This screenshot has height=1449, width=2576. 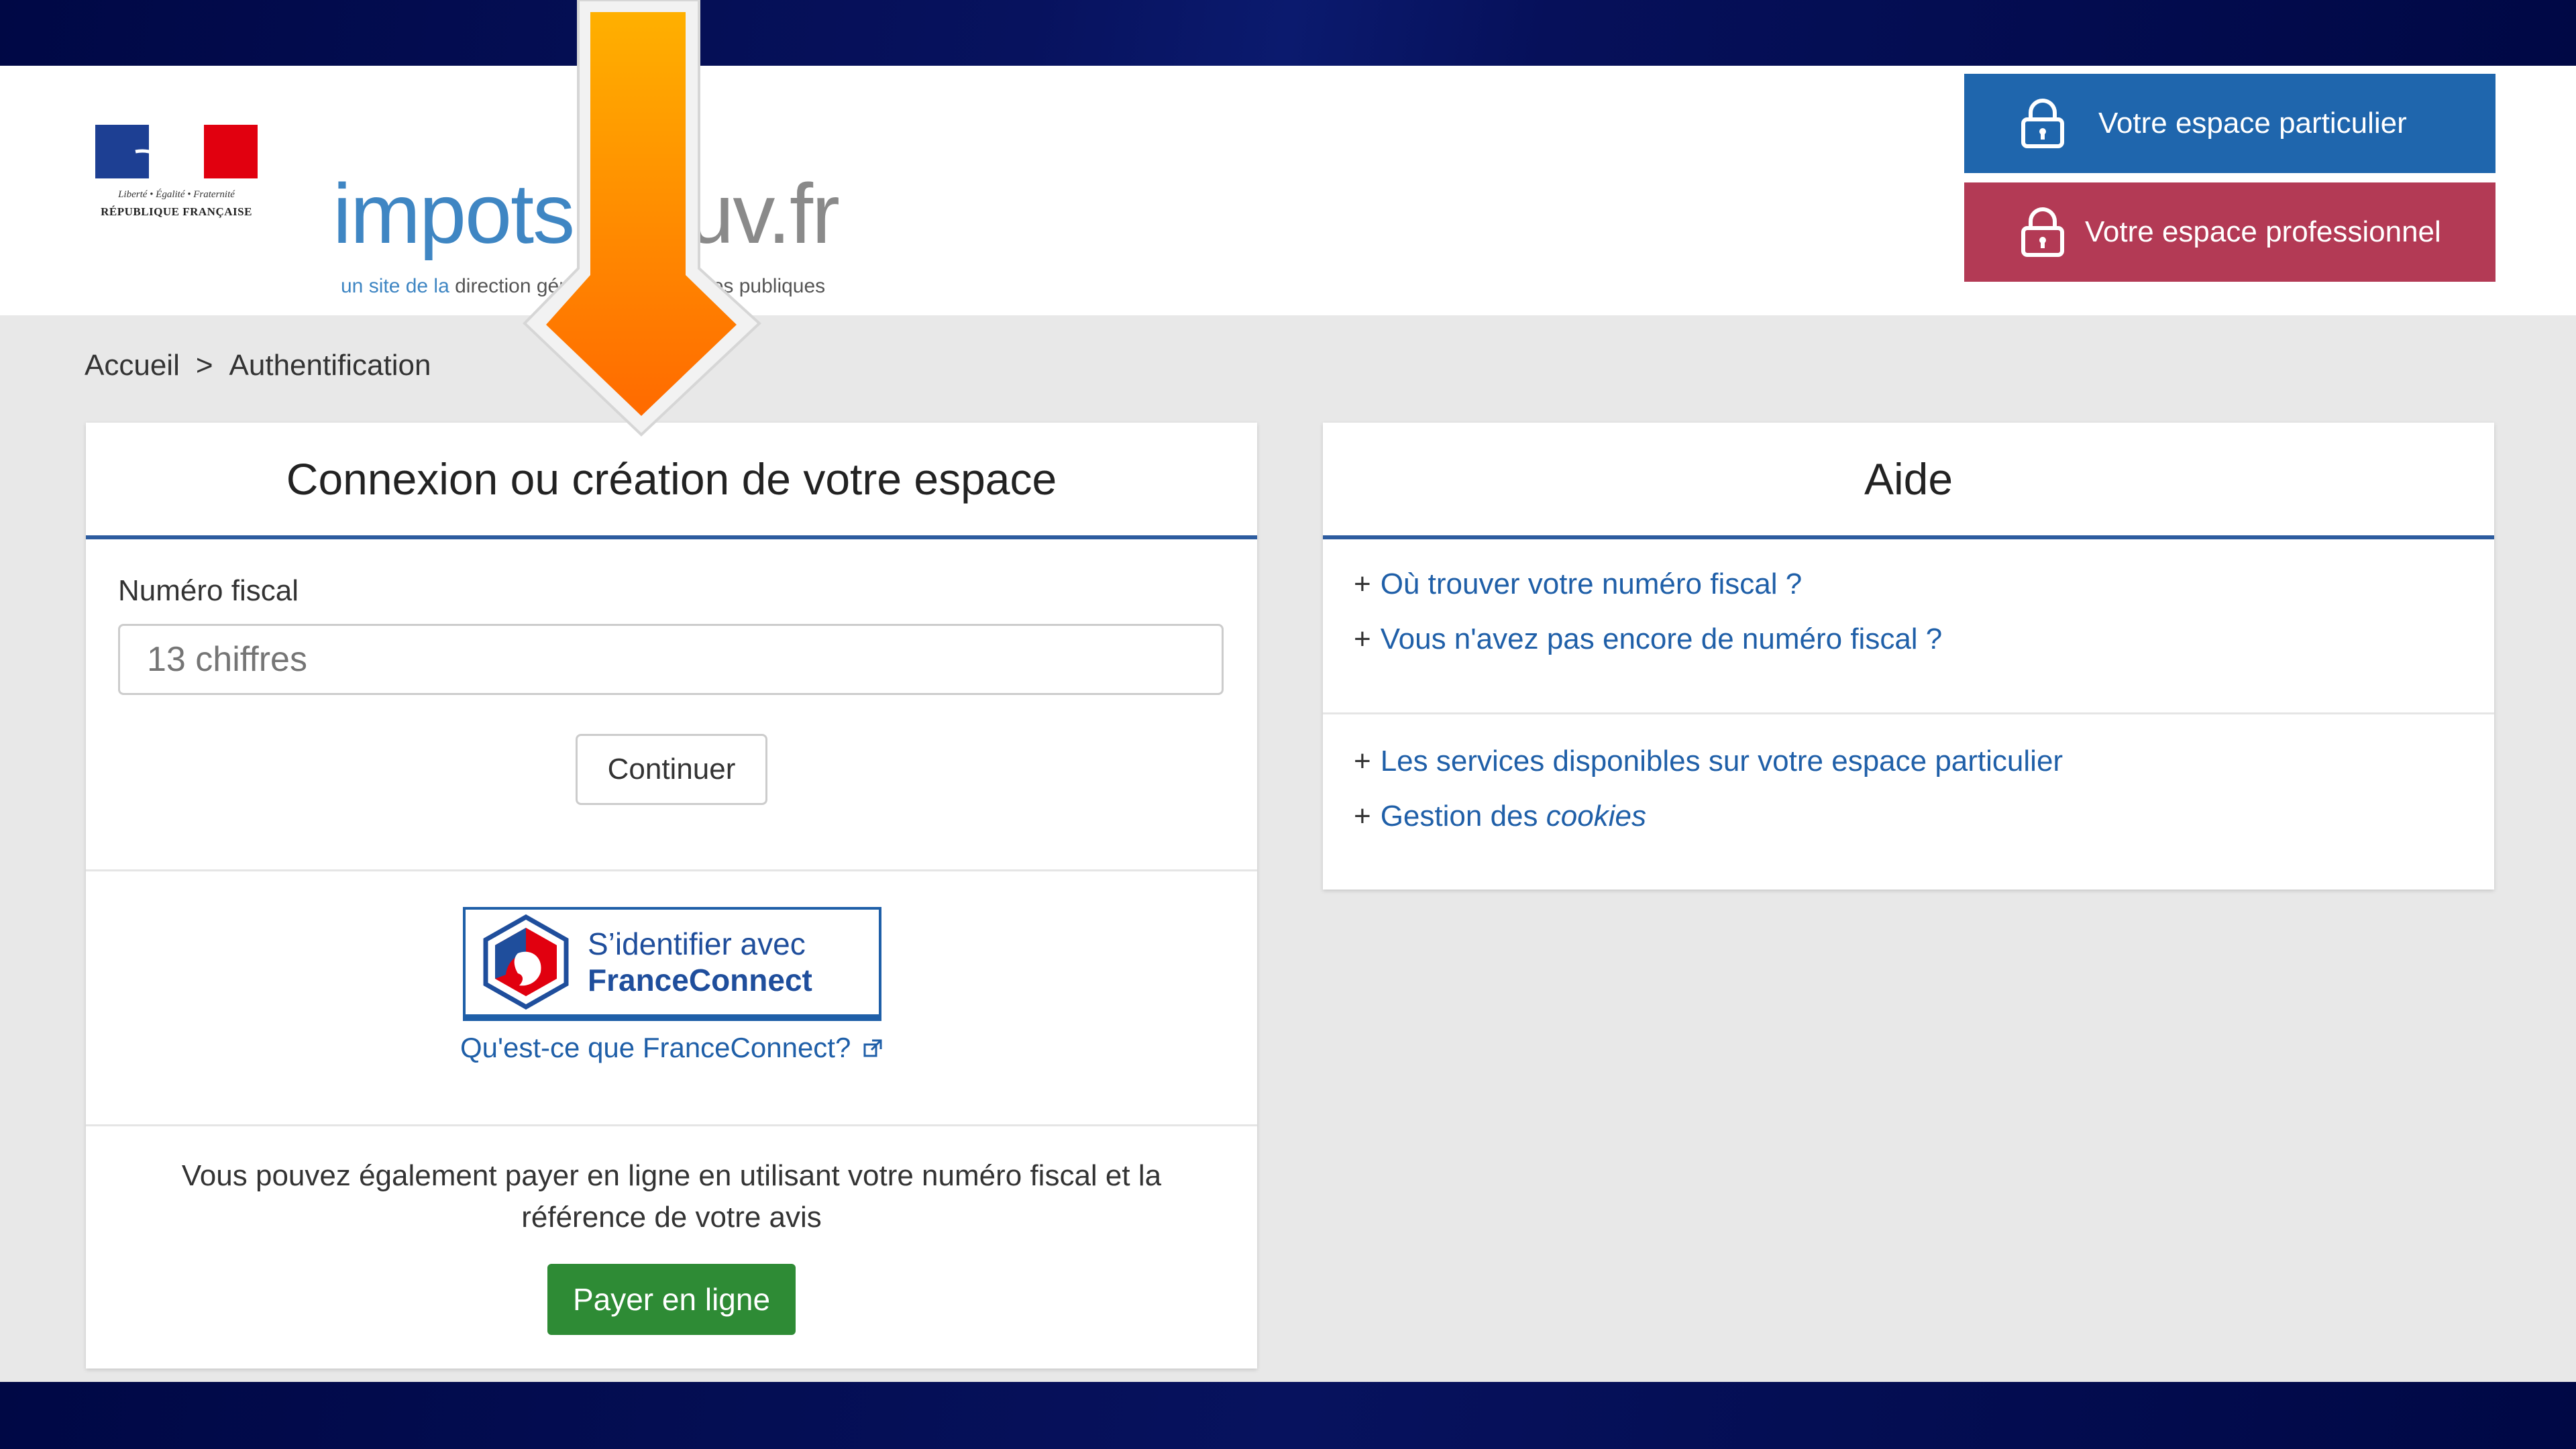 I want to click on continue-button: Continuer, so click(x=671, y=769).